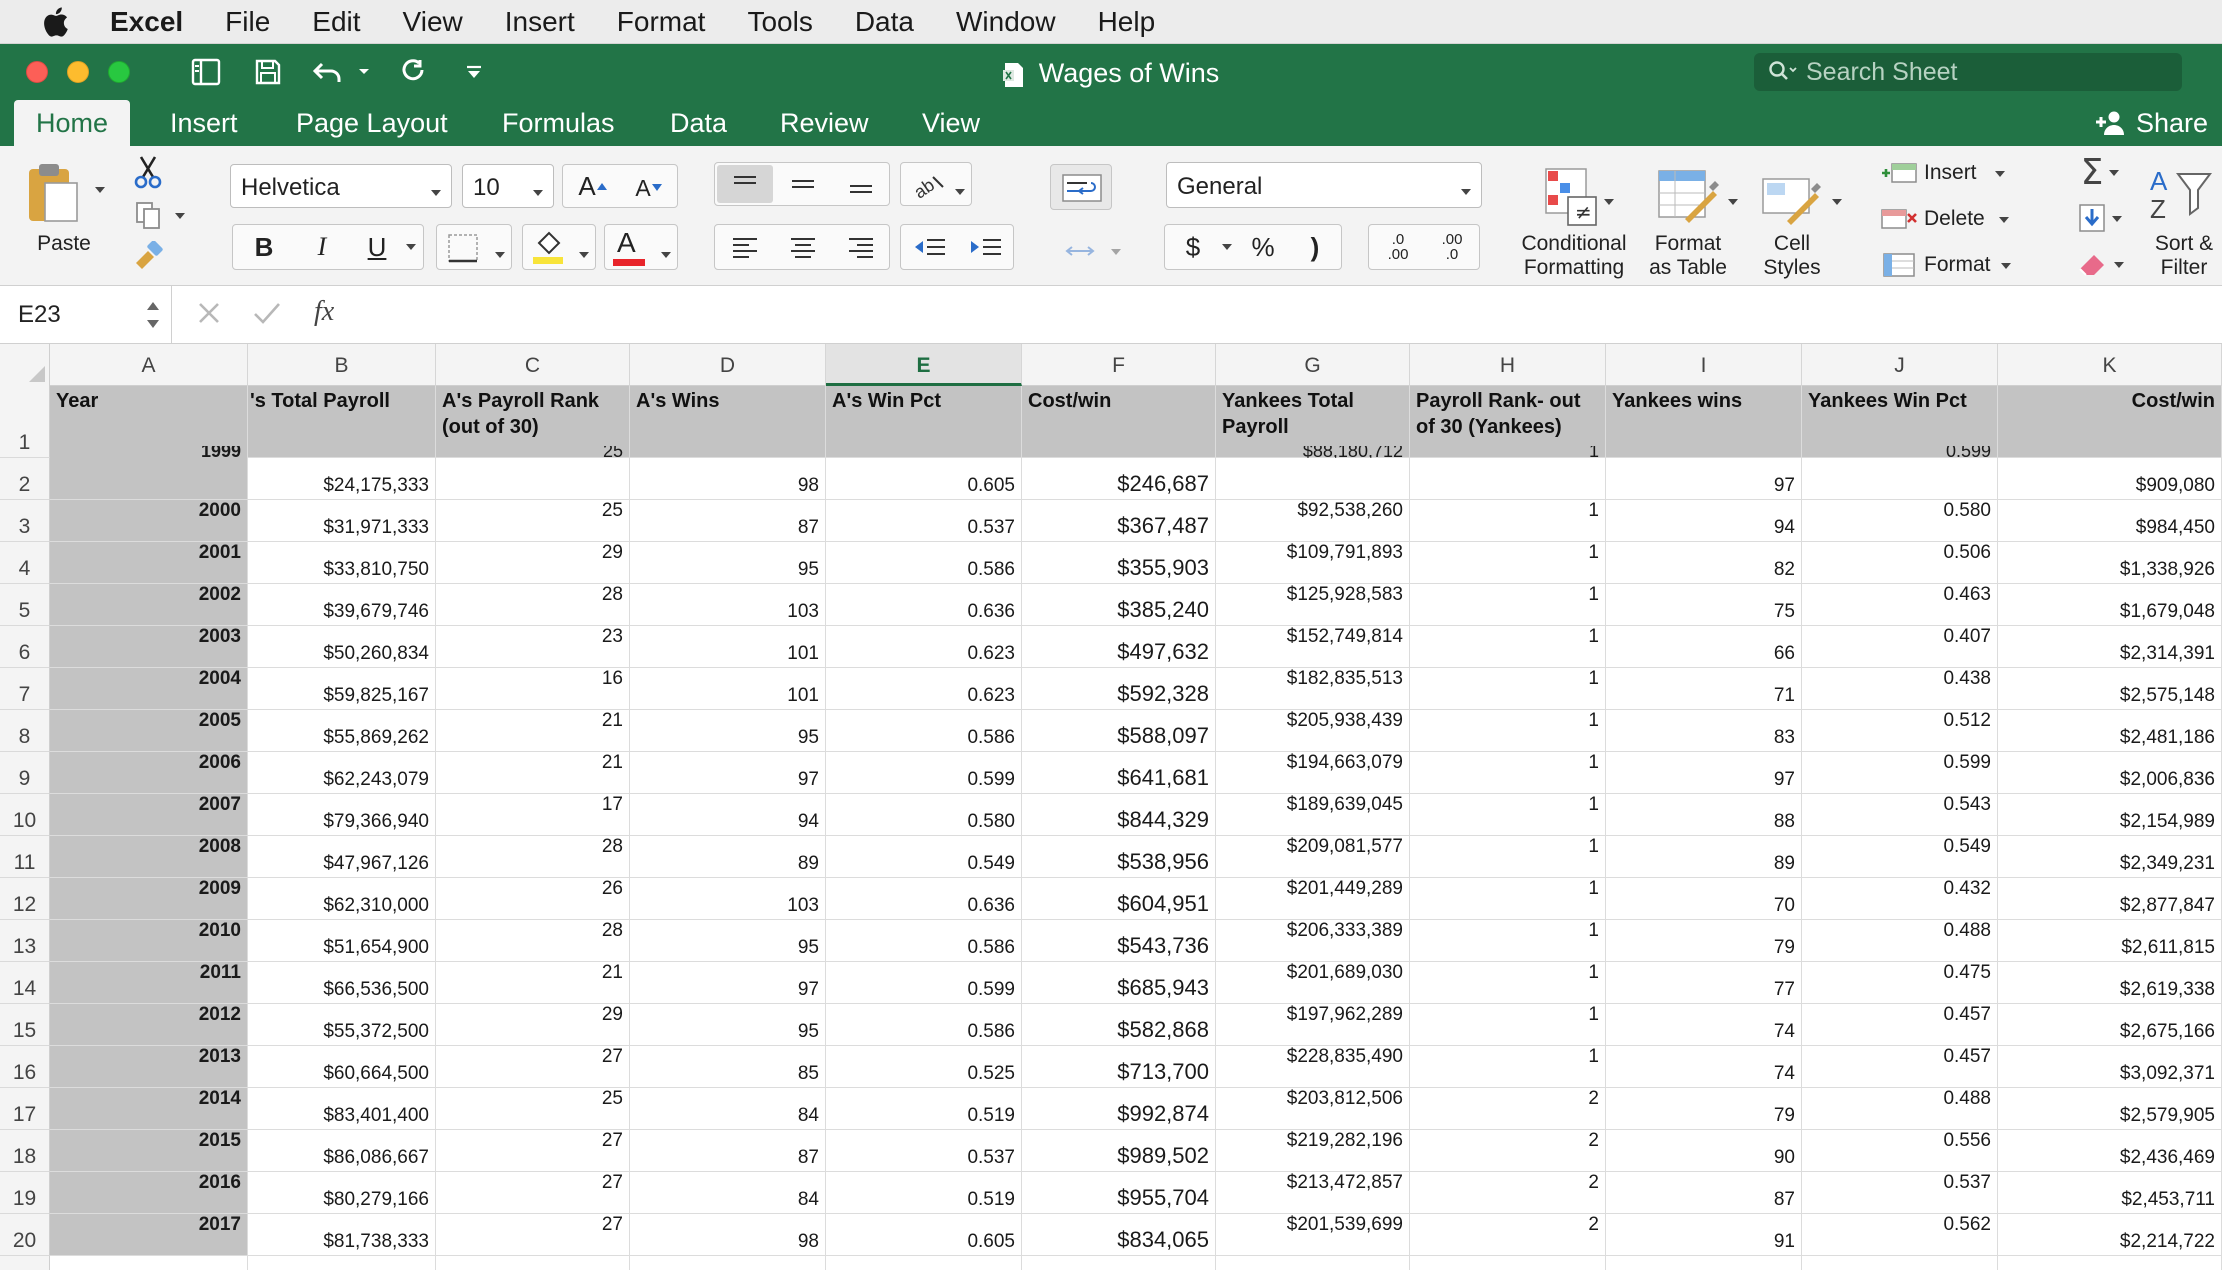  Describe the element at coordinates (342, 1151) in the screenshot. I see `cell-b18: $86,086,667` at that location.